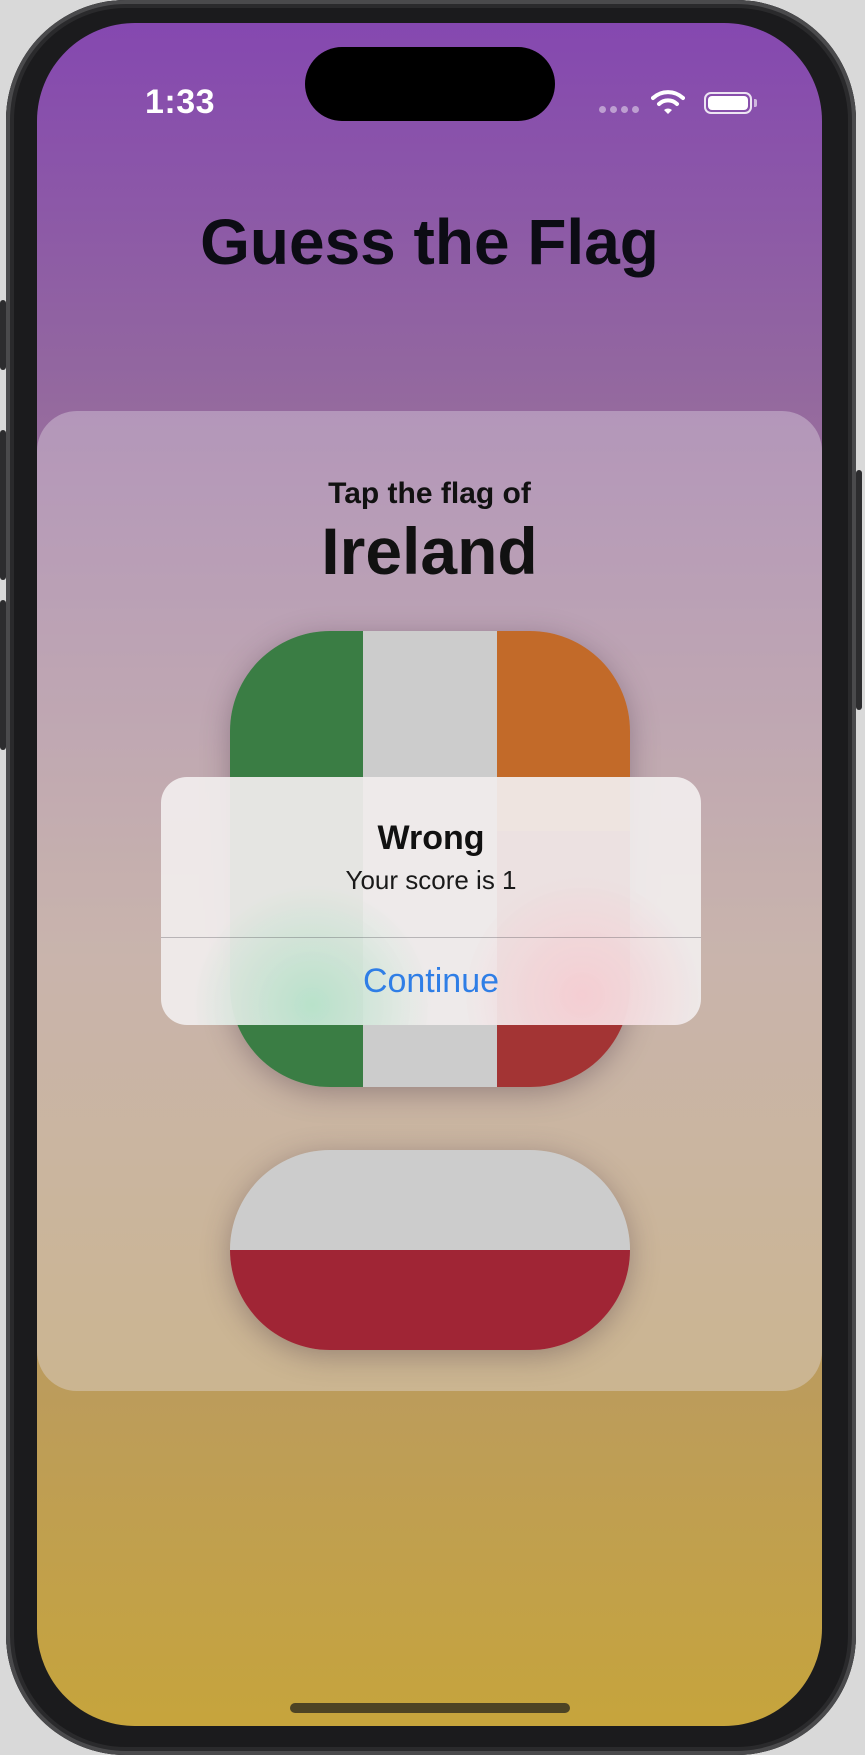 Image resolution: width=865 pixels, height=1755 pixels. Describe the element at coordinates (180, 102) in the screenshot. I see `status-time: 1:33` at that location.